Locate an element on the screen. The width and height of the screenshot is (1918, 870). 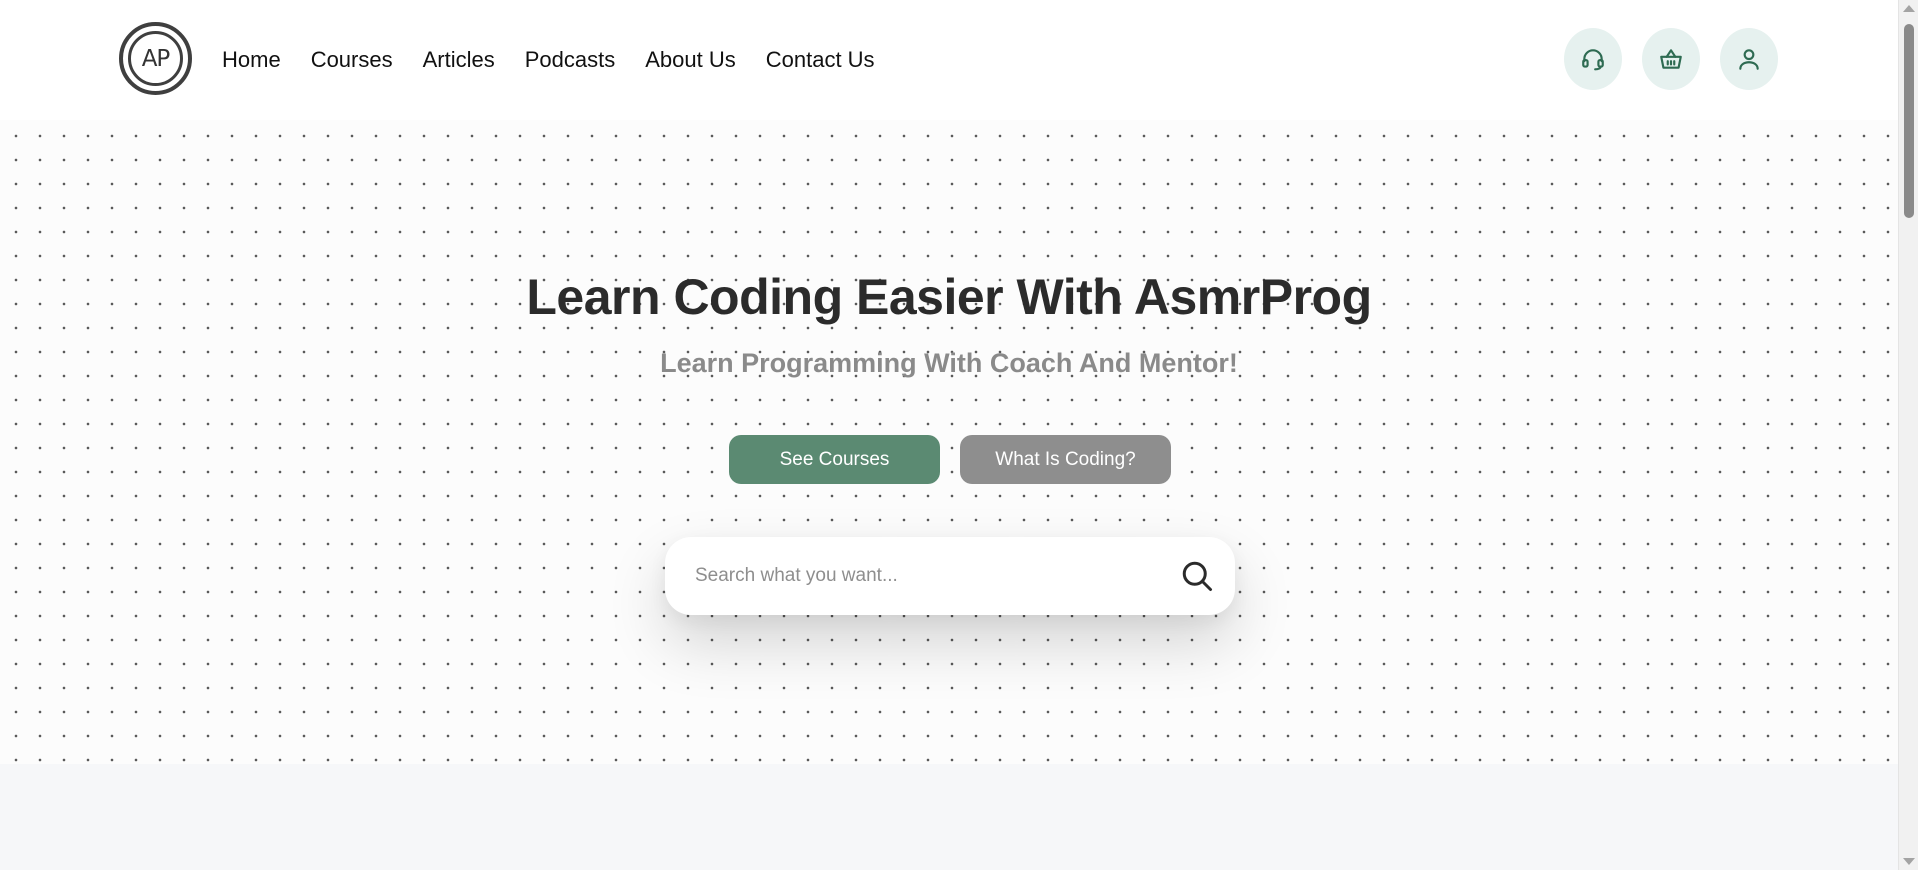
nav-articles: Articles is located at coordinates (459, 60).